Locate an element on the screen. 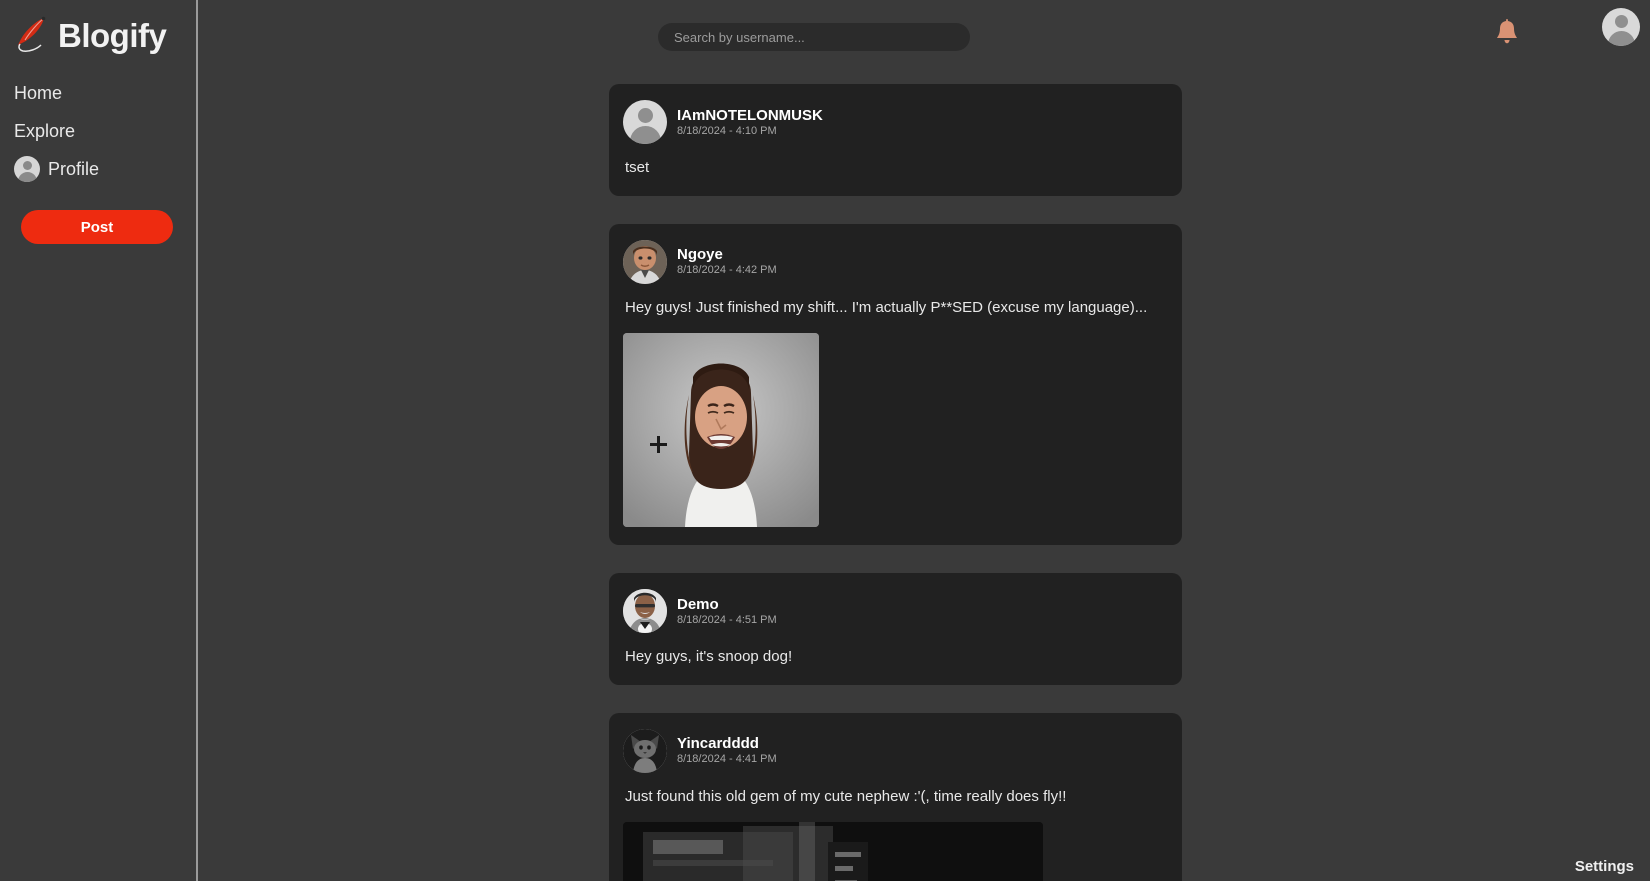 This screenshot has height=881, width=1650. bell-icon is located at coordinates (1507, 32).